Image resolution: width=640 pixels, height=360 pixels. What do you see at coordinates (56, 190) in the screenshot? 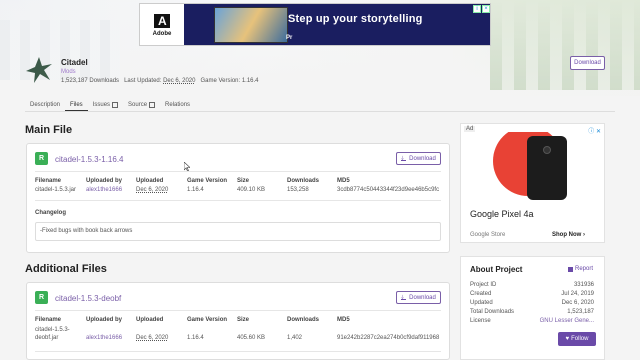
I see `value-filename: citadel-1.5.3.jar` at bounding box center [56, 190].